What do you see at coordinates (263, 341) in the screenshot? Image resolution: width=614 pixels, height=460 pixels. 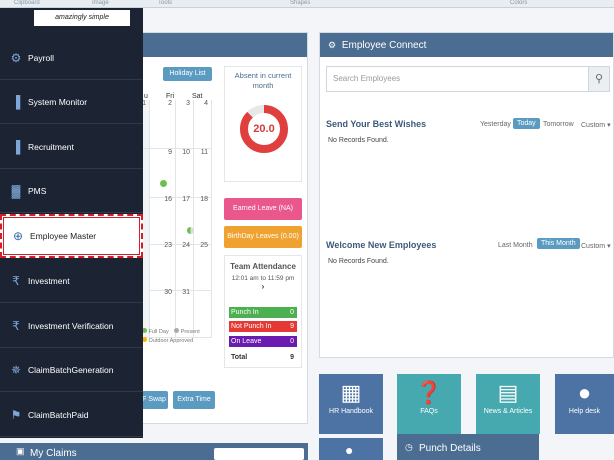 I see `attendance-row-on-leave: On Leave 0` at bounding box center [263, 341].